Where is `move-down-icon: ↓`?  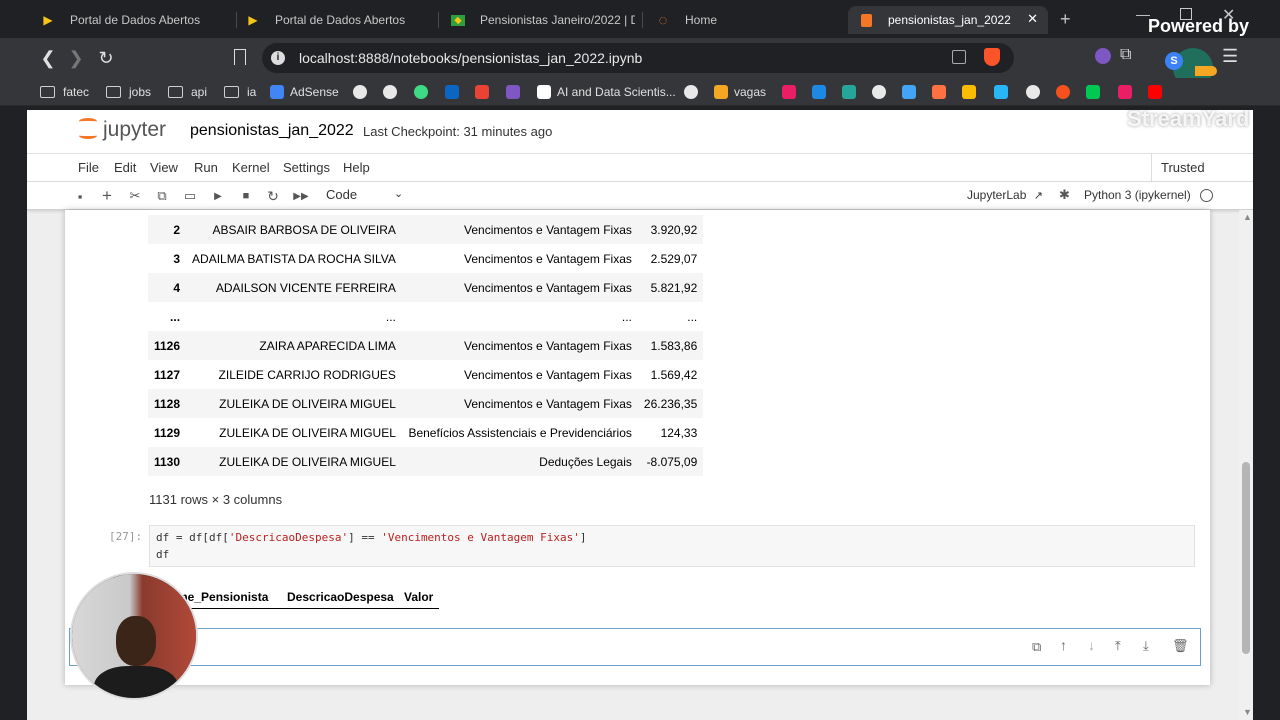
move-down-icon: ↓ is located at coordinates (1091, 645).